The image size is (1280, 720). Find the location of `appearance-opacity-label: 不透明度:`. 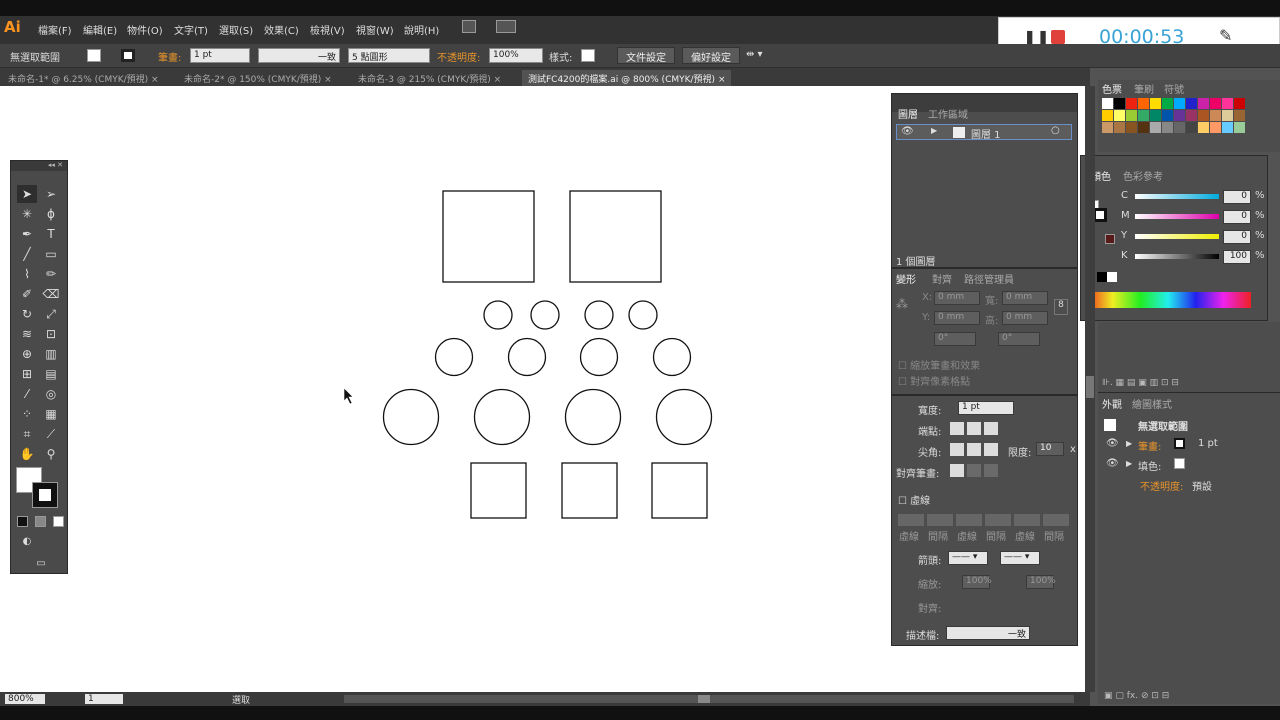

appearance-opacity-label: 不透明度: is located at coordinates (1161, 485).